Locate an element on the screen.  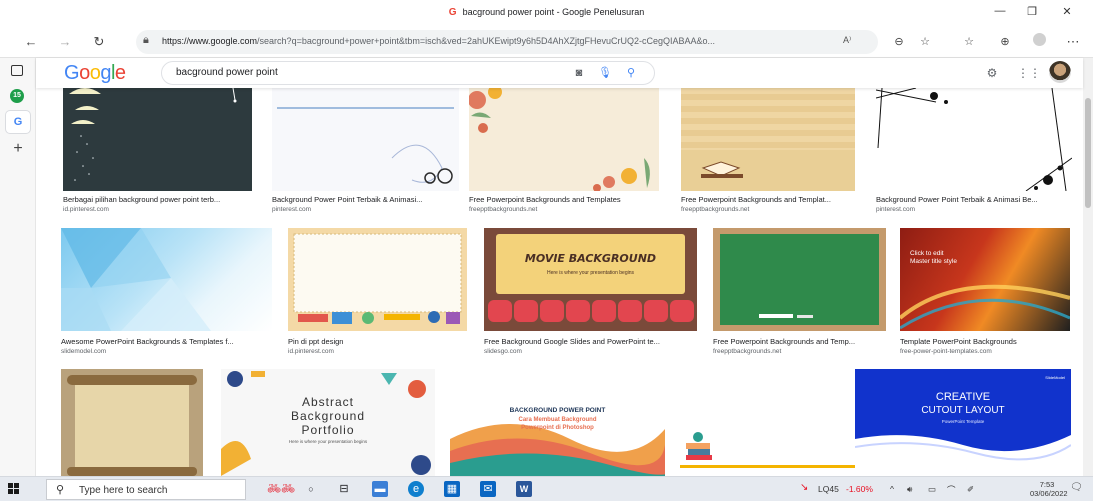
search-icon: ⚲ is located at coordinates (631, 73).